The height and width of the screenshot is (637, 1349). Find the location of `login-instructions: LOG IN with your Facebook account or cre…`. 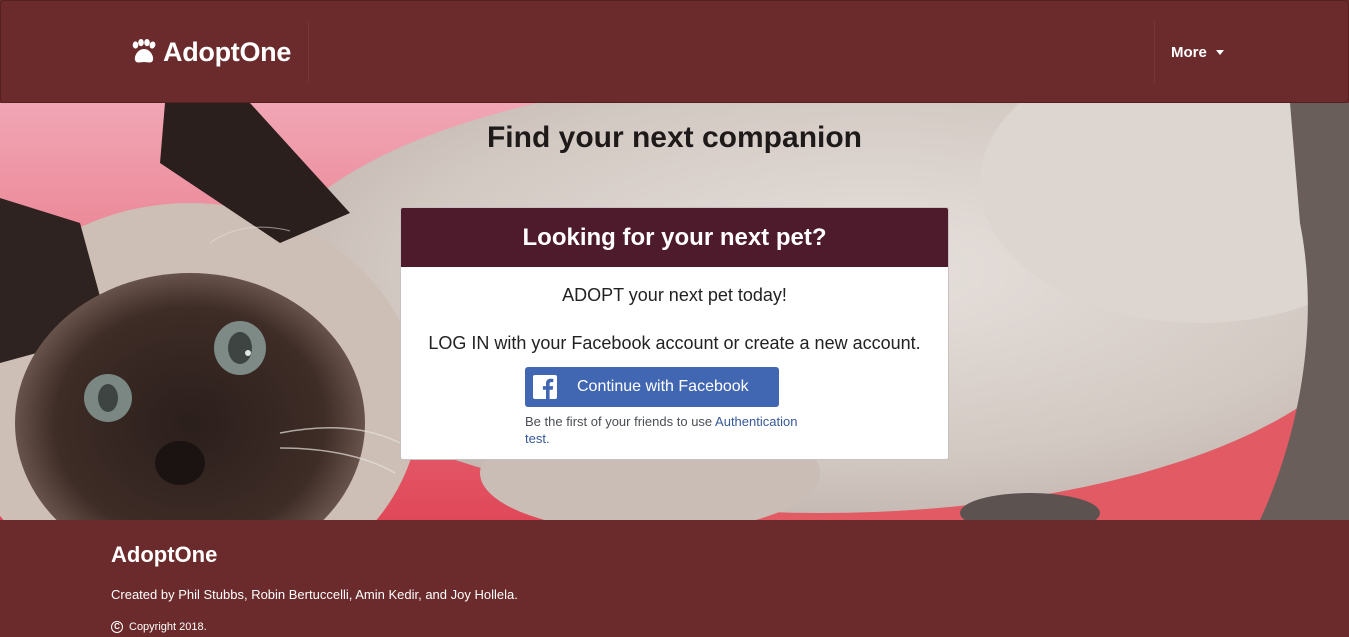

login-instructions: LOG IN with your Facebook account or cre… is located at coordinates (674, 343).